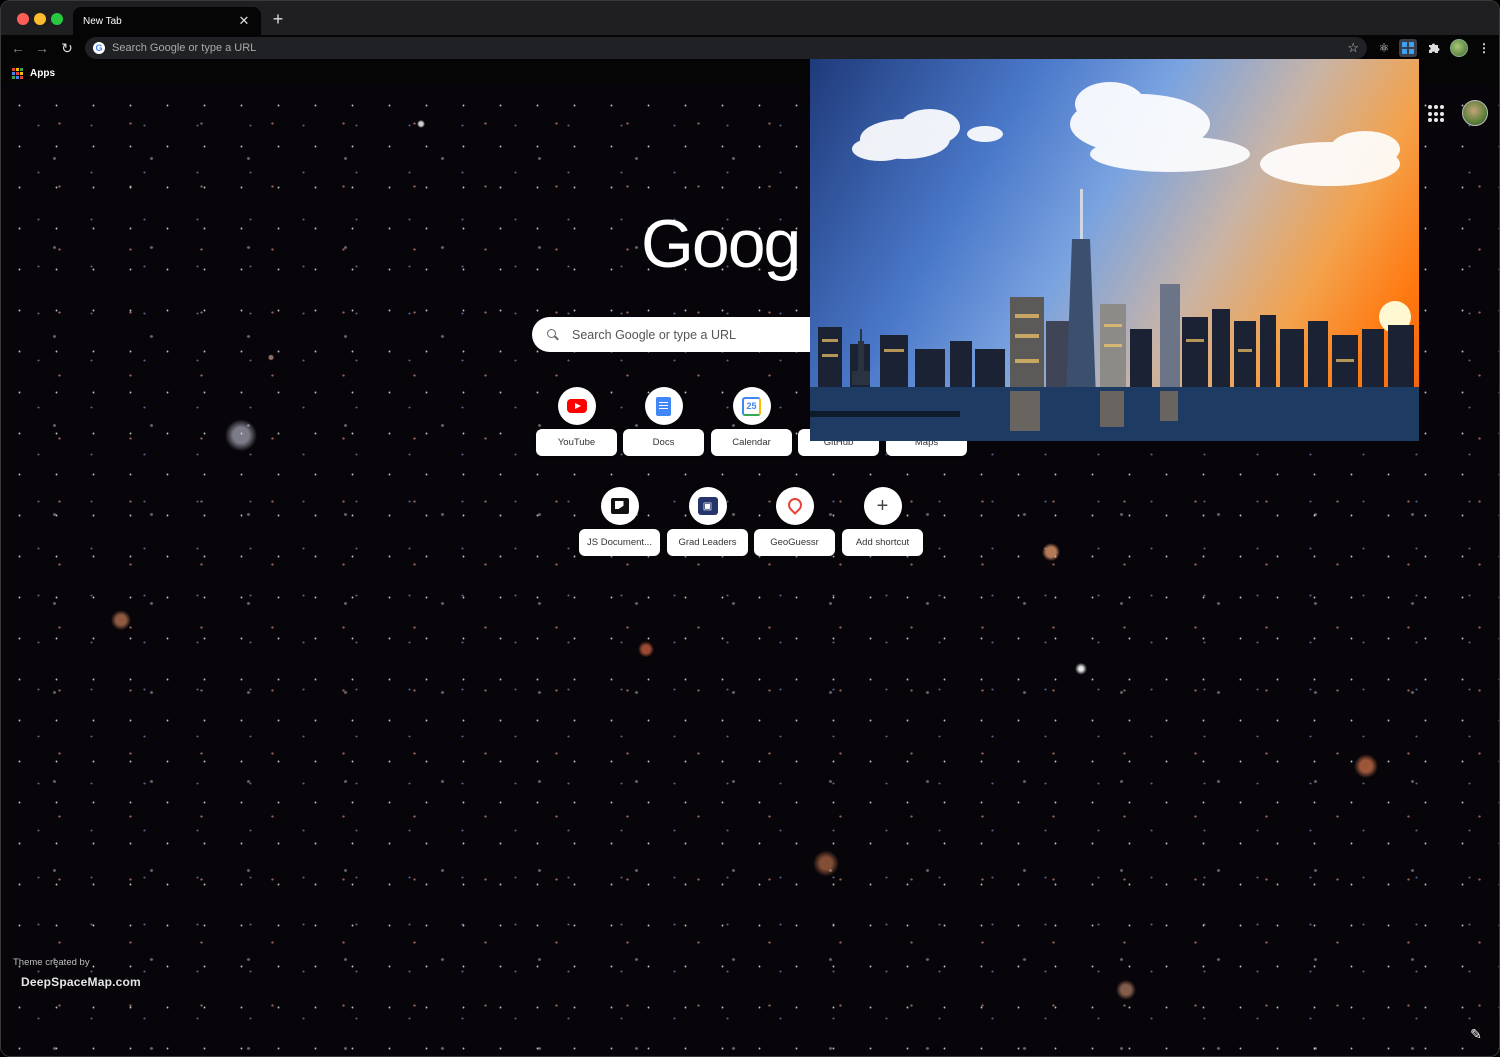 Image resolution: width=1500 pixels, height=1057 pixels. What do you see at coordinates (1459, 48) in the screenshot?
I see `profile-avatar-icon` at bounding box center [1459, 48].